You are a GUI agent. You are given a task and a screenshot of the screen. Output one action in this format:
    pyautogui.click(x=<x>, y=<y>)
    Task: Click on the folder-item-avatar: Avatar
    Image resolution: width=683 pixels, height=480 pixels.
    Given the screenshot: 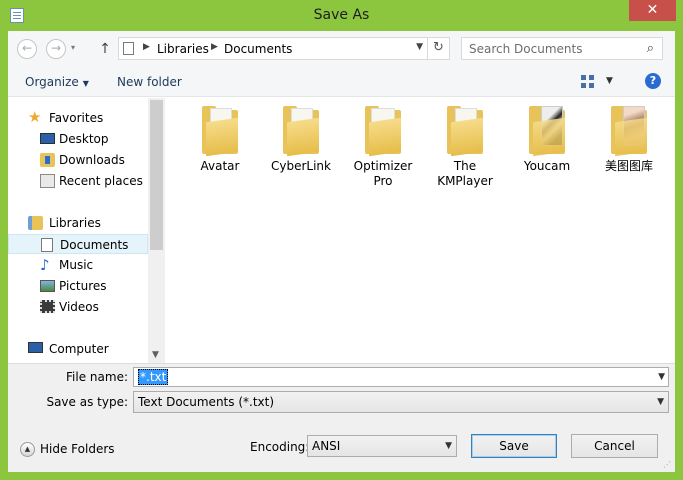 What is the action you would take?
    pyautogui.click(x=220, y=145)
    